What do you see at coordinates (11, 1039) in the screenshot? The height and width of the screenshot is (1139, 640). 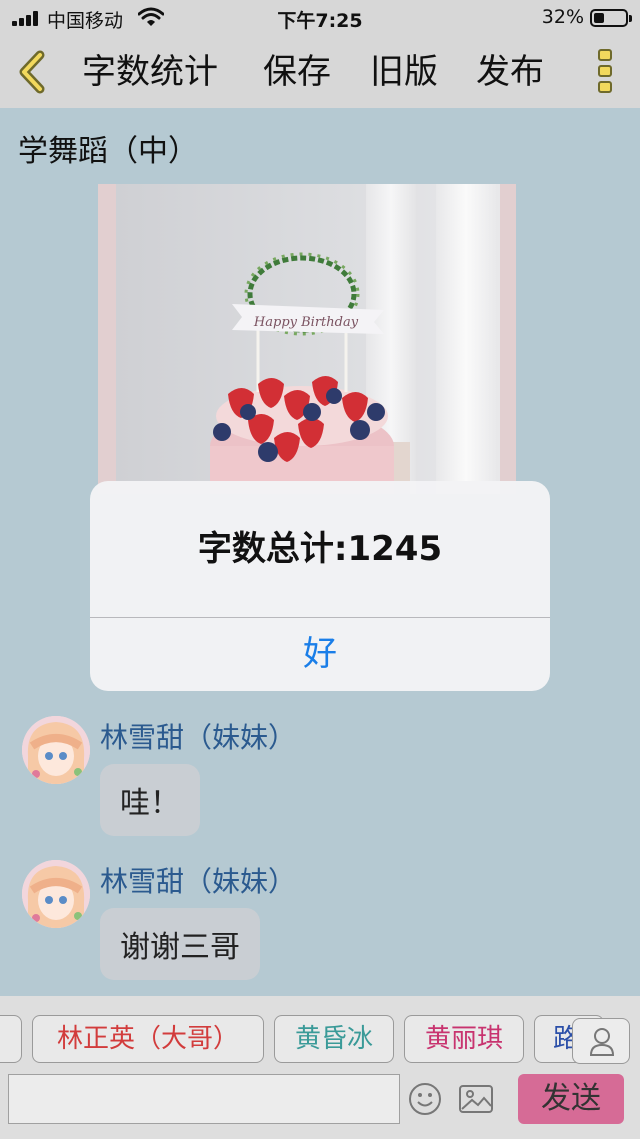 I see `tag-partial` at bounding box center [11, 1039].